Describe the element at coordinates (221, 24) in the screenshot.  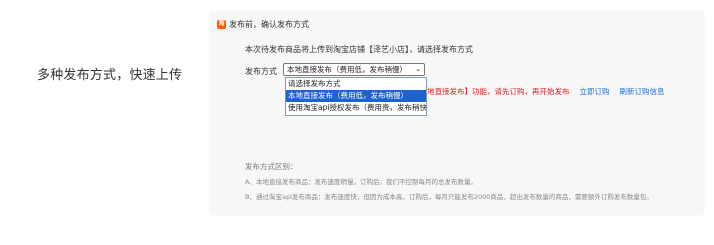
I see `taobao-logo-icon: 淘` at that location.